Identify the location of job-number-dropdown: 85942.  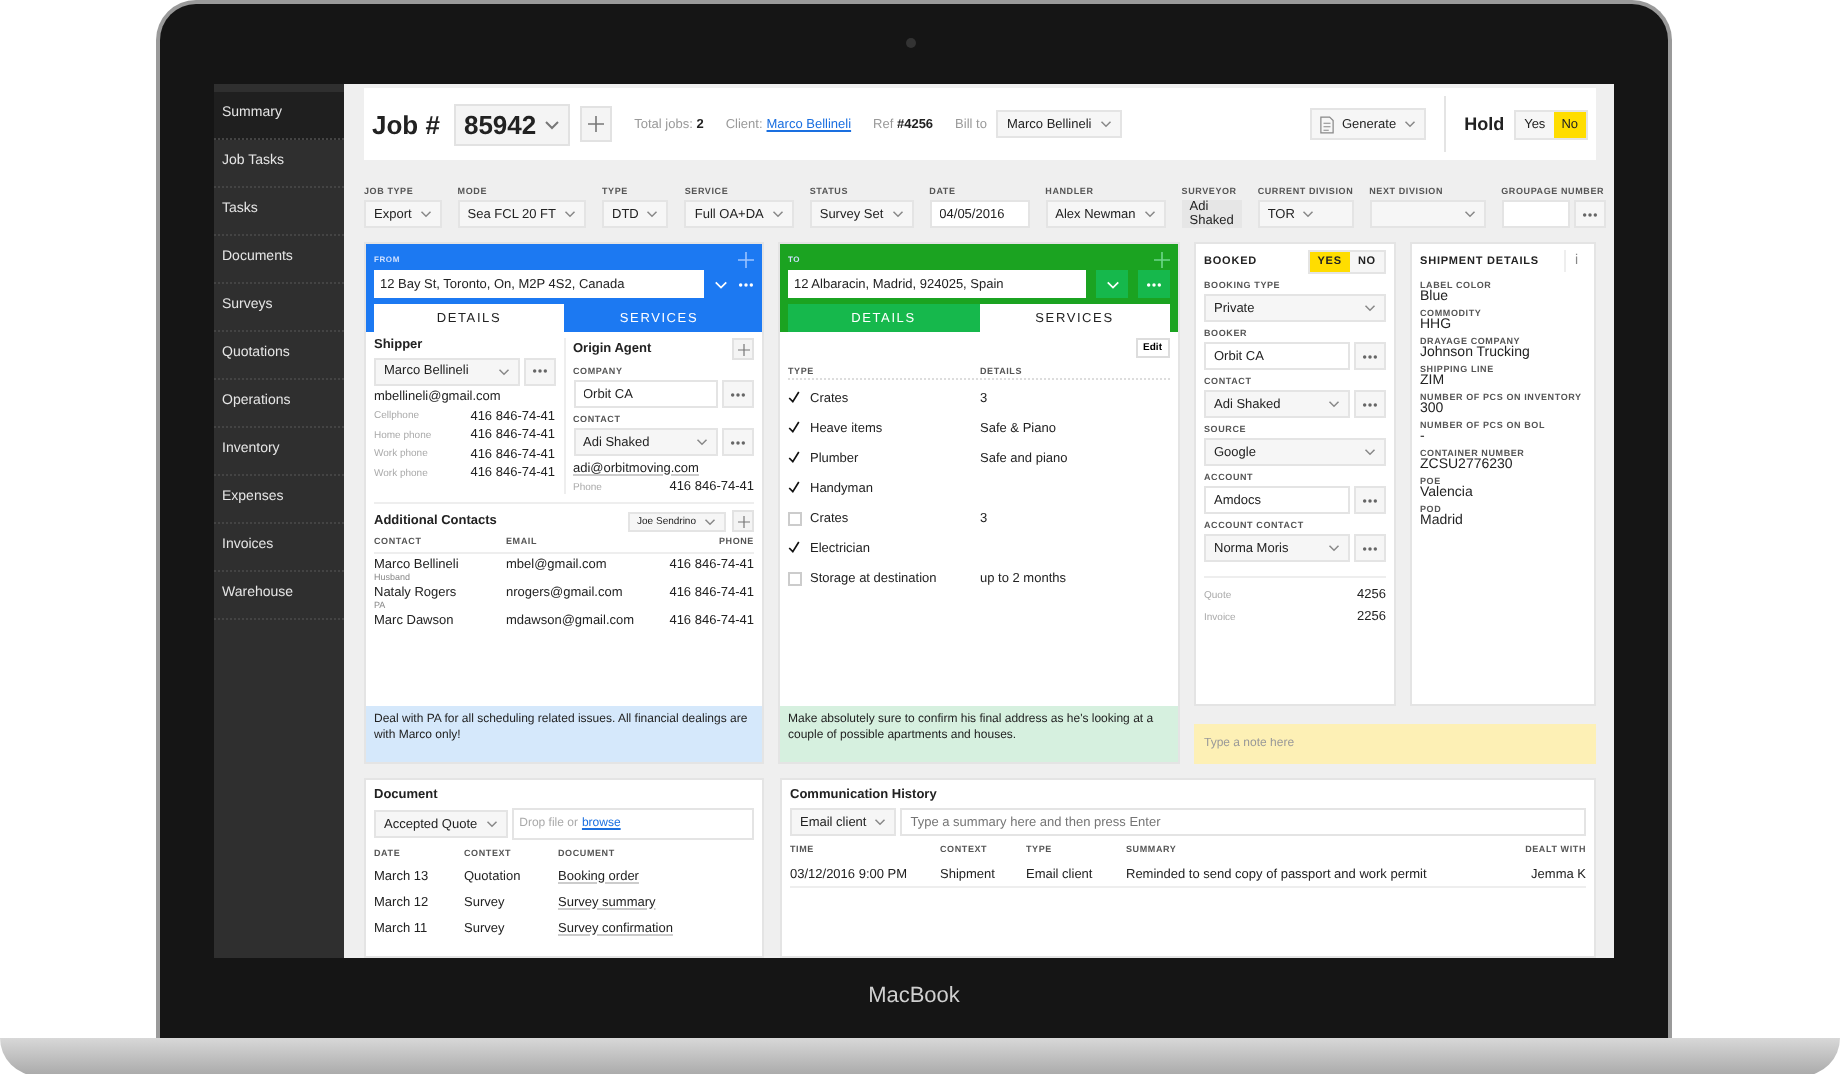
(512, 124).